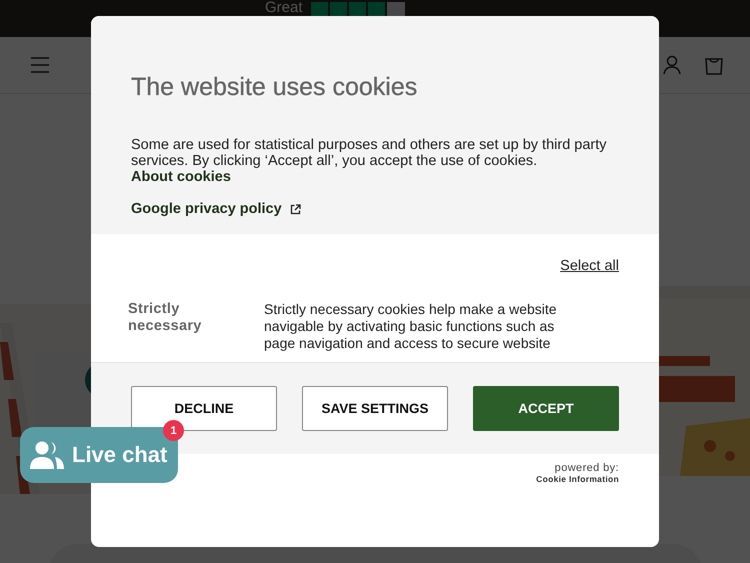  Describe the element at coordinates (369, 153) in the screenshot. I see `intro-text: Some are used for statistical purposes and others are set up by third party services. By clicking ‘Accept all’, you accept the use of cookies.` at that location.